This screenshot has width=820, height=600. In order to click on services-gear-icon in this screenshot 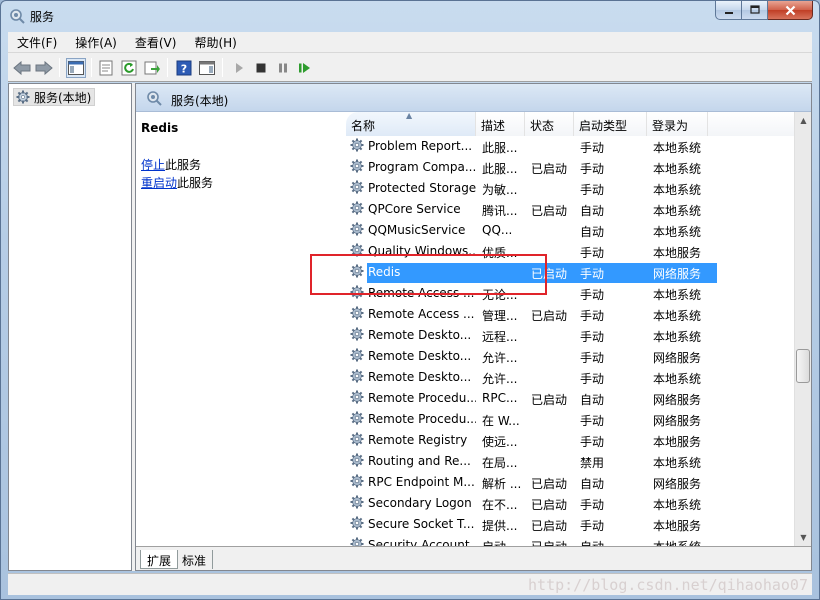, I will do `click(23, 97)`.